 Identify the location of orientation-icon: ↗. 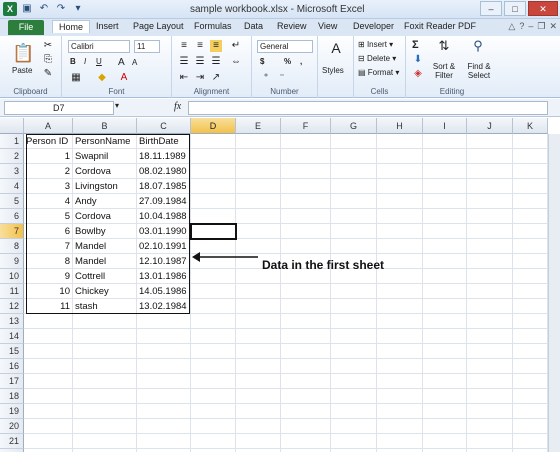
(216, 78).